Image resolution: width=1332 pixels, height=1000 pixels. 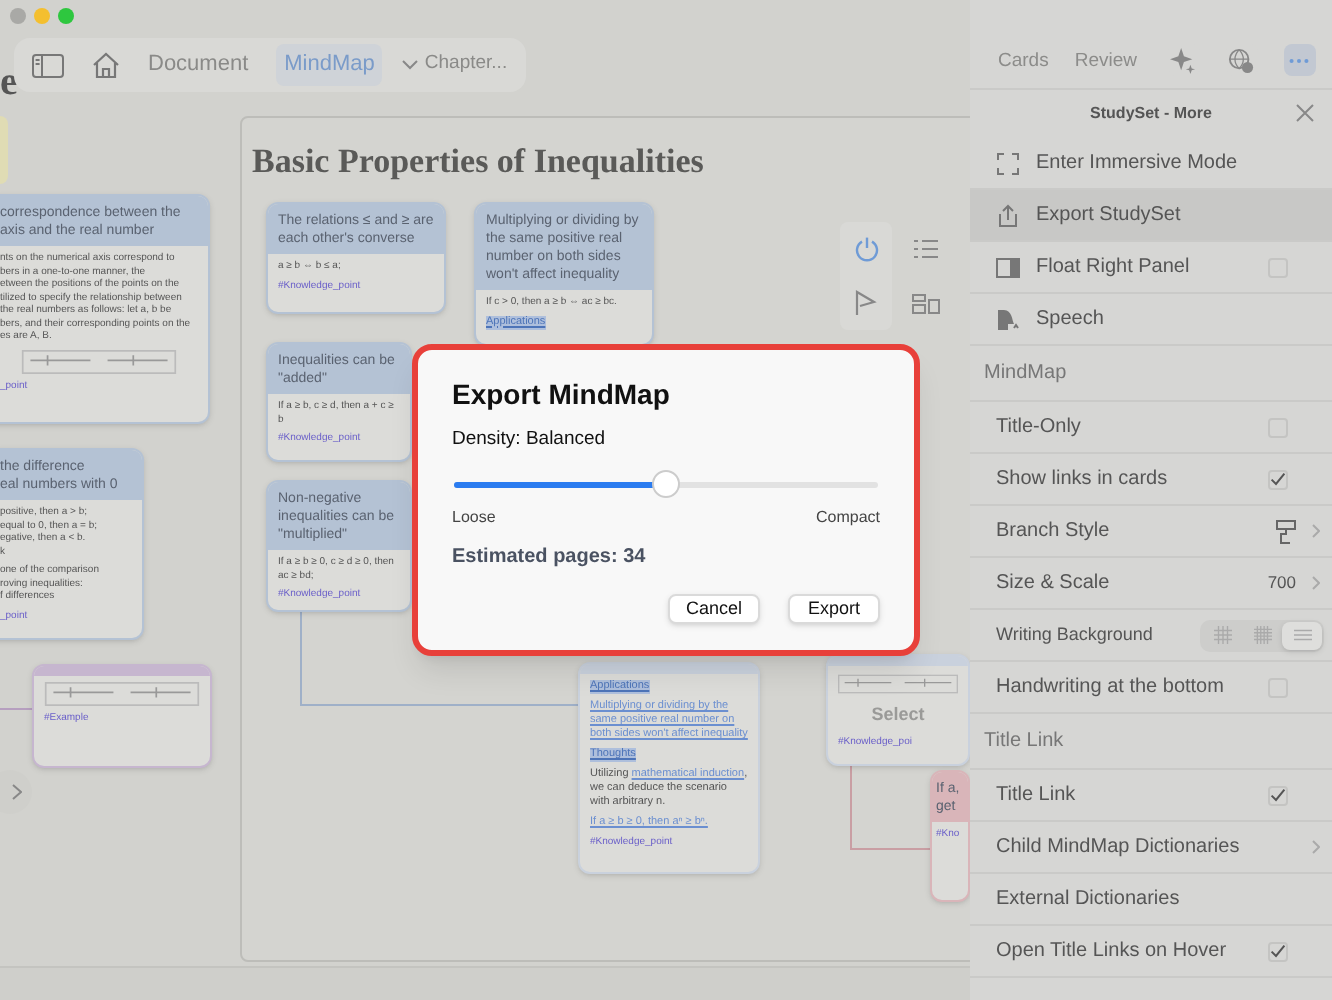 What do you see at coordinates (1151, 374) in the screenshot?
I see `section-header: MindMap` at bounding box center [1151, 374].